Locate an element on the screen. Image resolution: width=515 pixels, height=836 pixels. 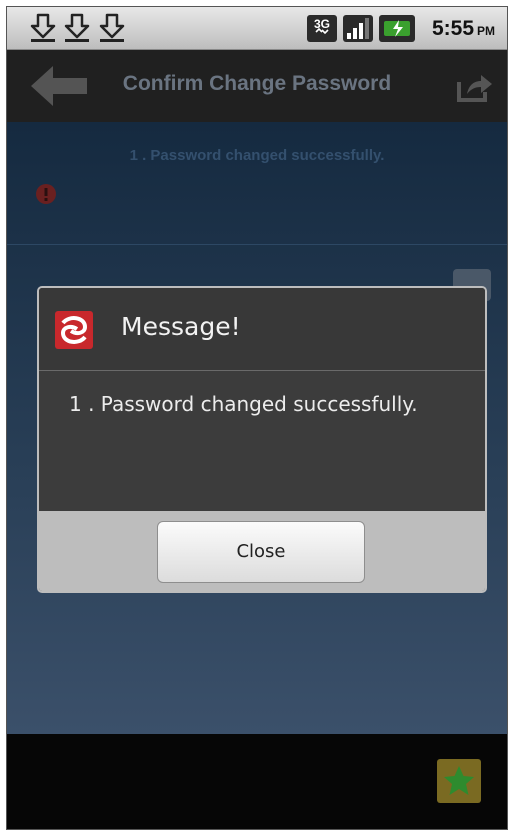
share-icon is located at coordinates (475, 87).